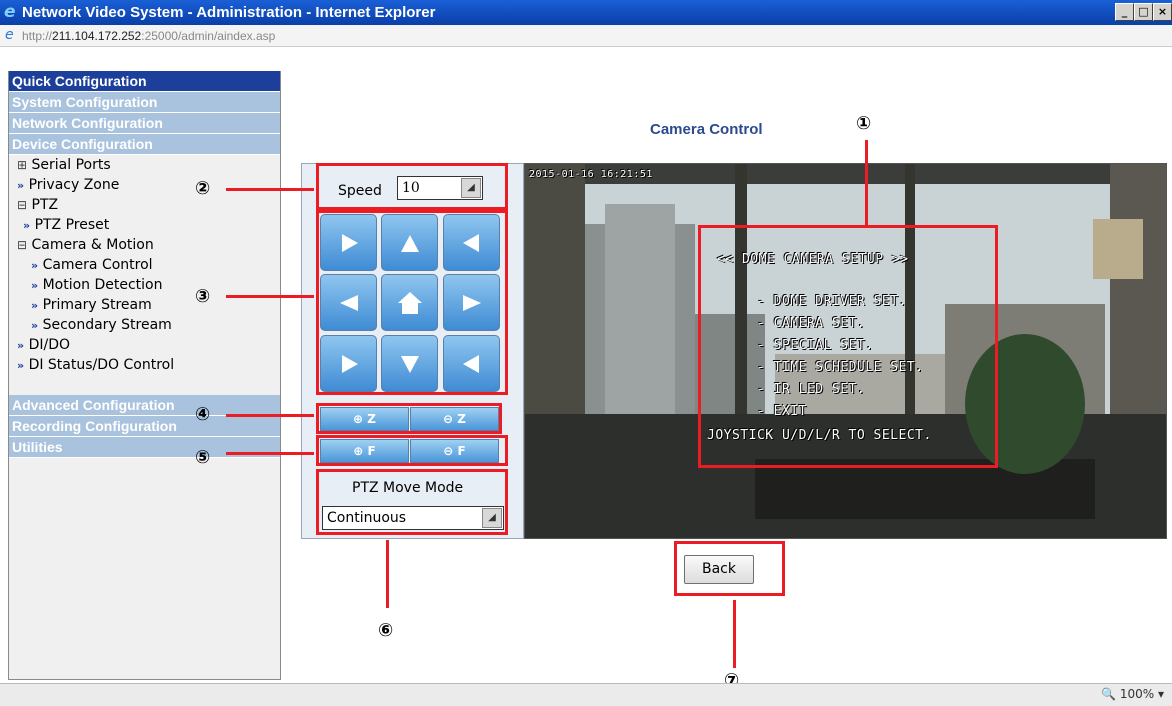 The height and width of the screenshot is (706, 1172). I want to click on page-icon: e, so click(9, 35).